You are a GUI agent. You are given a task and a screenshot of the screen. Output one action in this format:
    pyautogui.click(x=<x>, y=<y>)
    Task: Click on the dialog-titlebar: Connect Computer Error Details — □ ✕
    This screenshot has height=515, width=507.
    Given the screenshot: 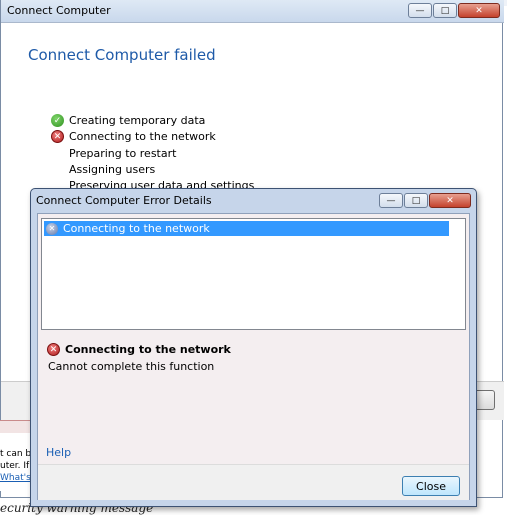 What is the action you would take?
    pyautogui.click(x=253, y=201)
    